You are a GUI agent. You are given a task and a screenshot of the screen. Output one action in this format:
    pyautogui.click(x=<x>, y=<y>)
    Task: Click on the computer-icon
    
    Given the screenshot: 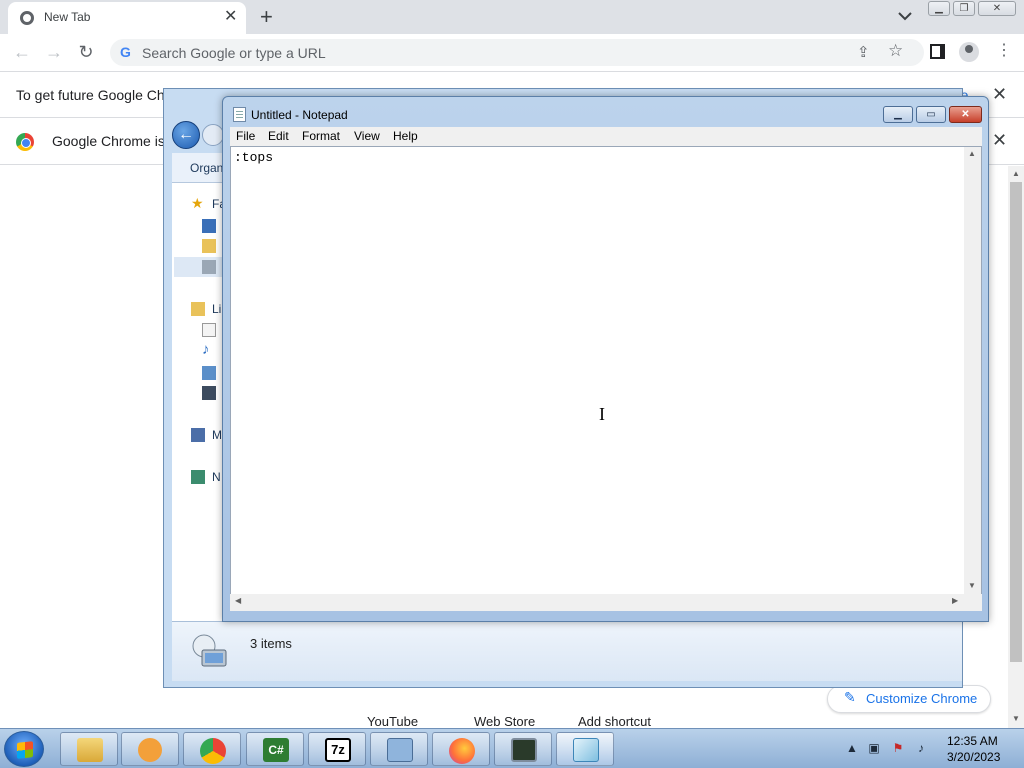 What is the action you would take?
    pyautogui.click(x=198, y=435)
    